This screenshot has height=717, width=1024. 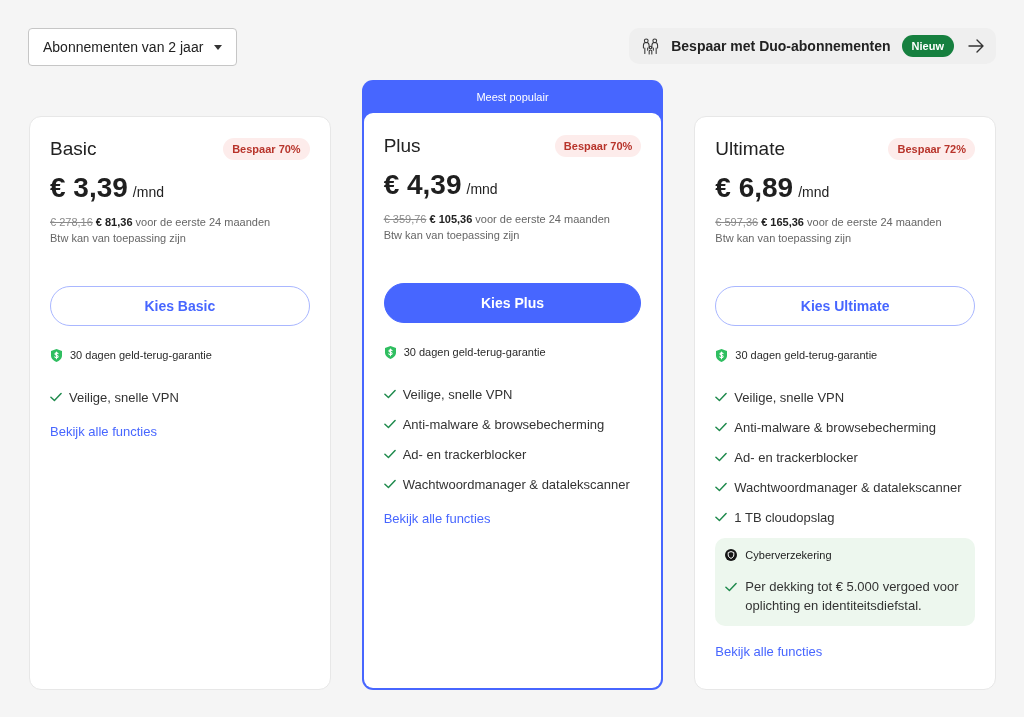 What do you see at coordinates (132, 47) in the screenshot?
I see `plan-period-dropdown: Abonnementen van 2 jaar` at bounding box center [132, 47].